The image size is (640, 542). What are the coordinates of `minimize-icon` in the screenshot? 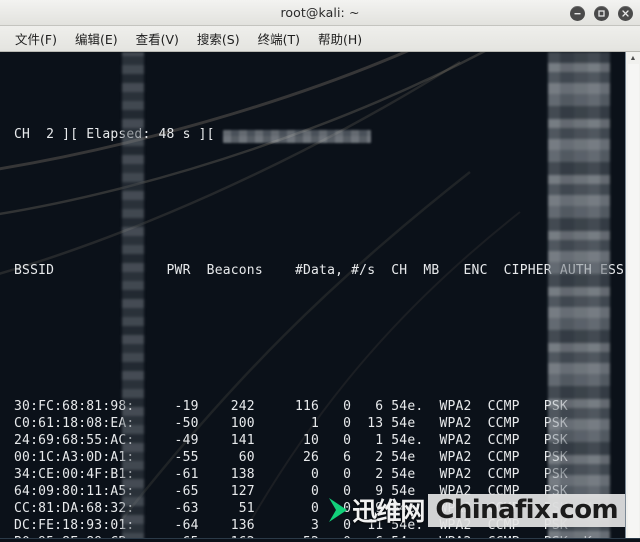 It's located at (577, 13).